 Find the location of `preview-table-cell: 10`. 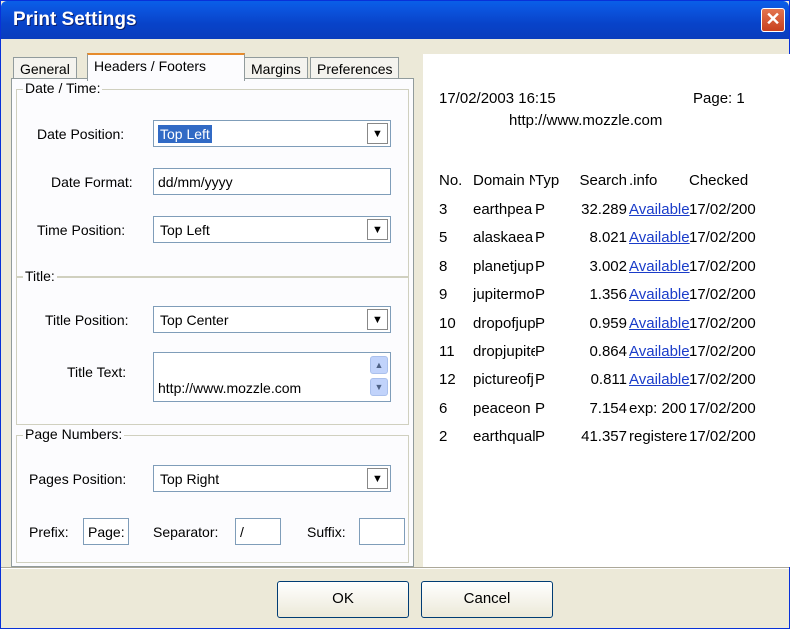

preview-table-cell: 10 is located at coordinates (447, 323).